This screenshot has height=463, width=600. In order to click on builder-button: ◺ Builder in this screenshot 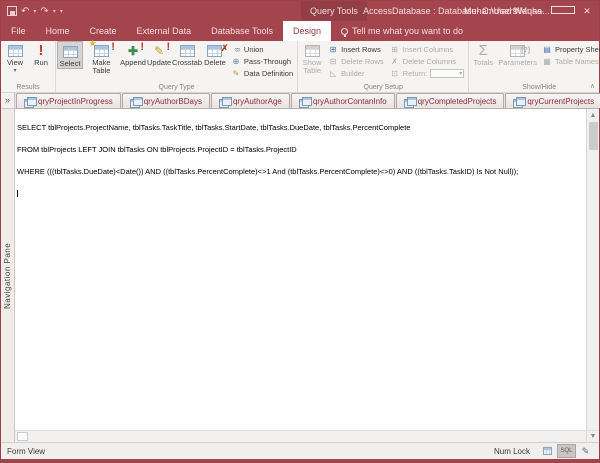, I will do `click(356, 73)`.